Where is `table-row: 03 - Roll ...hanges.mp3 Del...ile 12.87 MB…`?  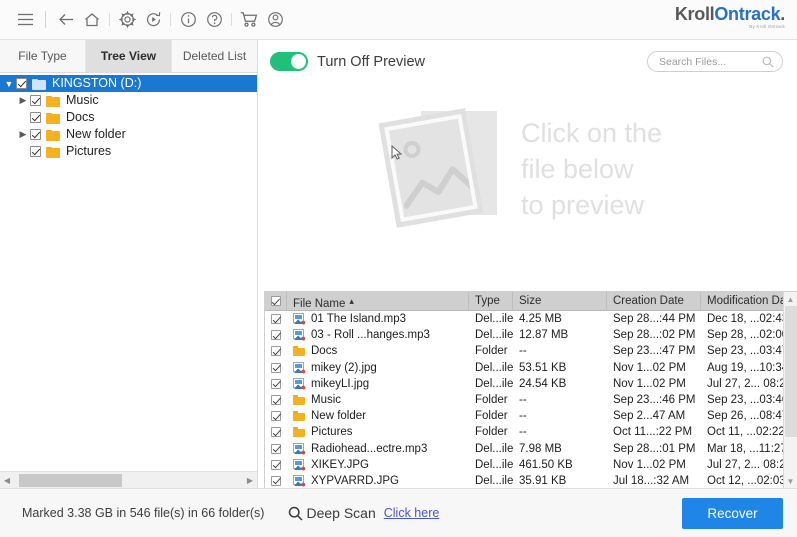 table-row: 03 - Roll ...hanges.mp3 Del...ile 12.87 MB… is located at coordinates (524, 335).